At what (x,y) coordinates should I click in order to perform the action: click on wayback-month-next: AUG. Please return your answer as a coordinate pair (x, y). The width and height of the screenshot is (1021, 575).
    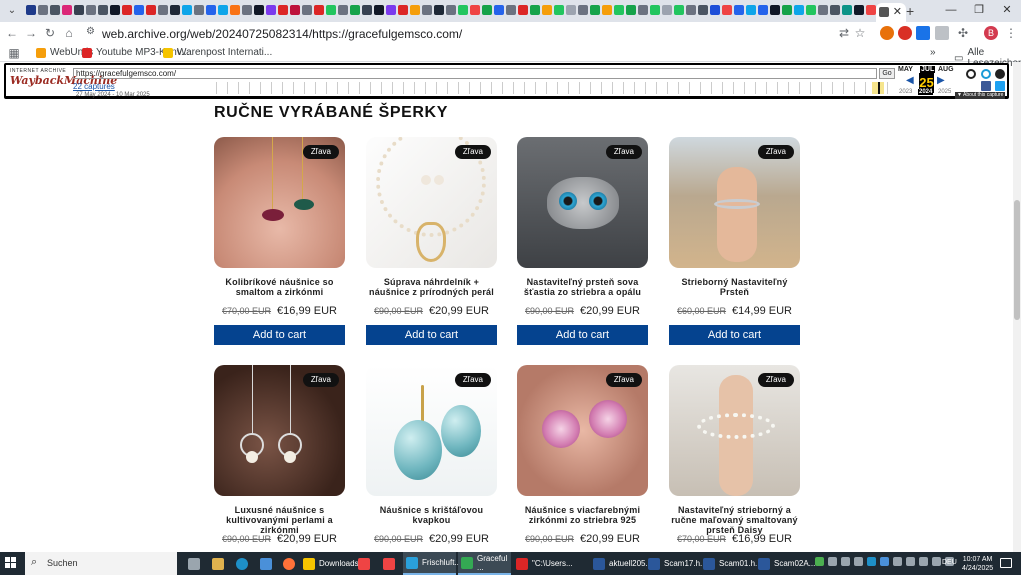
    Looking at the image, I should click on (946, 69).